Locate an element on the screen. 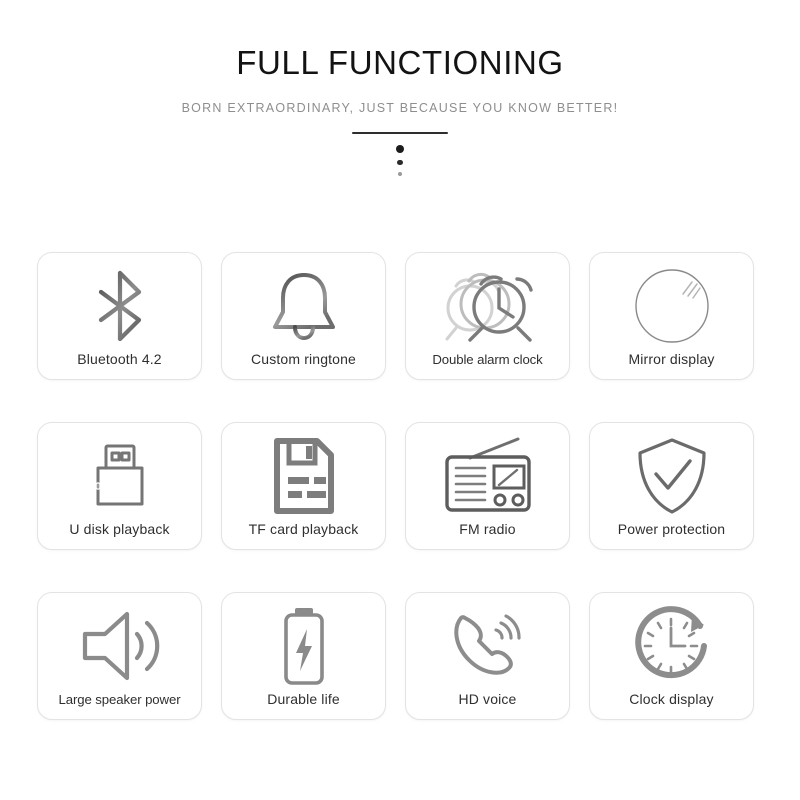 The width and height of the screenshot is (800, 800). feature-card-large-speaker-power: Large speaker power is located at coordinates (119, 656).